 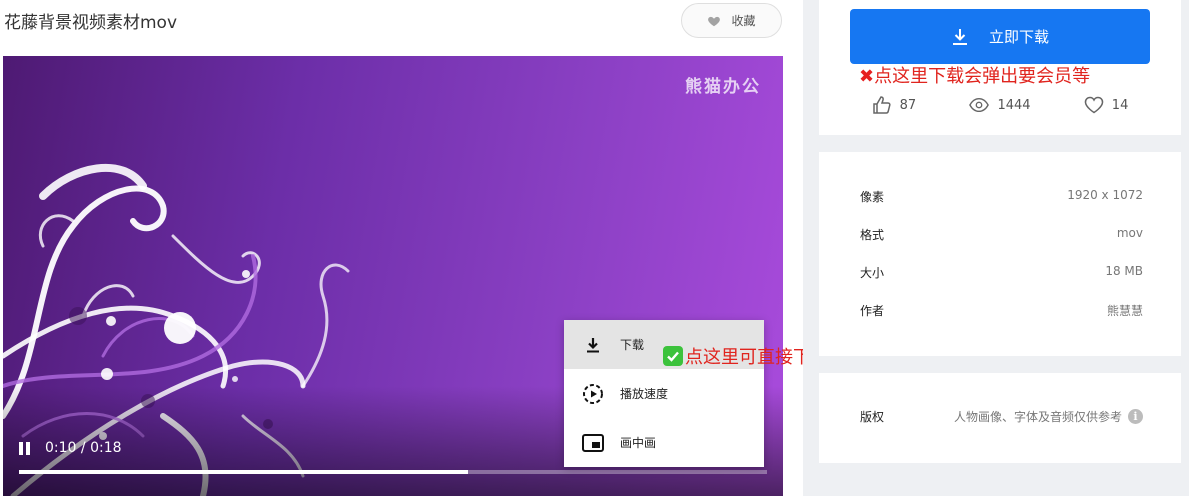 I want to click on cross-mark-icon: ✖, so click(x=867, y=76).